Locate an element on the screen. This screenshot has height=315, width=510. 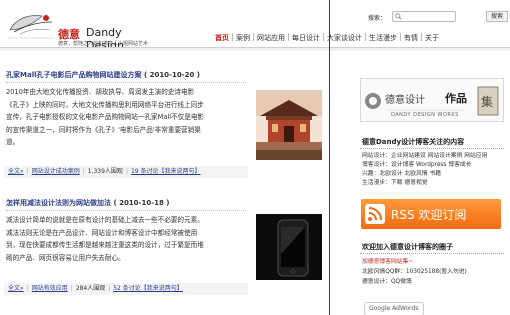
post-thumbnail-phone is located at coordinates (289, 247).